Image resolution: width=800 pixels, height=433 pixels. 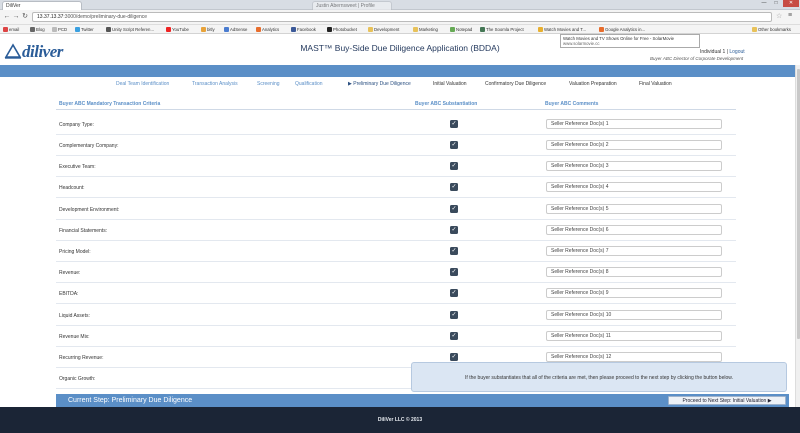 I want to click on bookmark-star-icon: ☆, so click(x=779, y=16).